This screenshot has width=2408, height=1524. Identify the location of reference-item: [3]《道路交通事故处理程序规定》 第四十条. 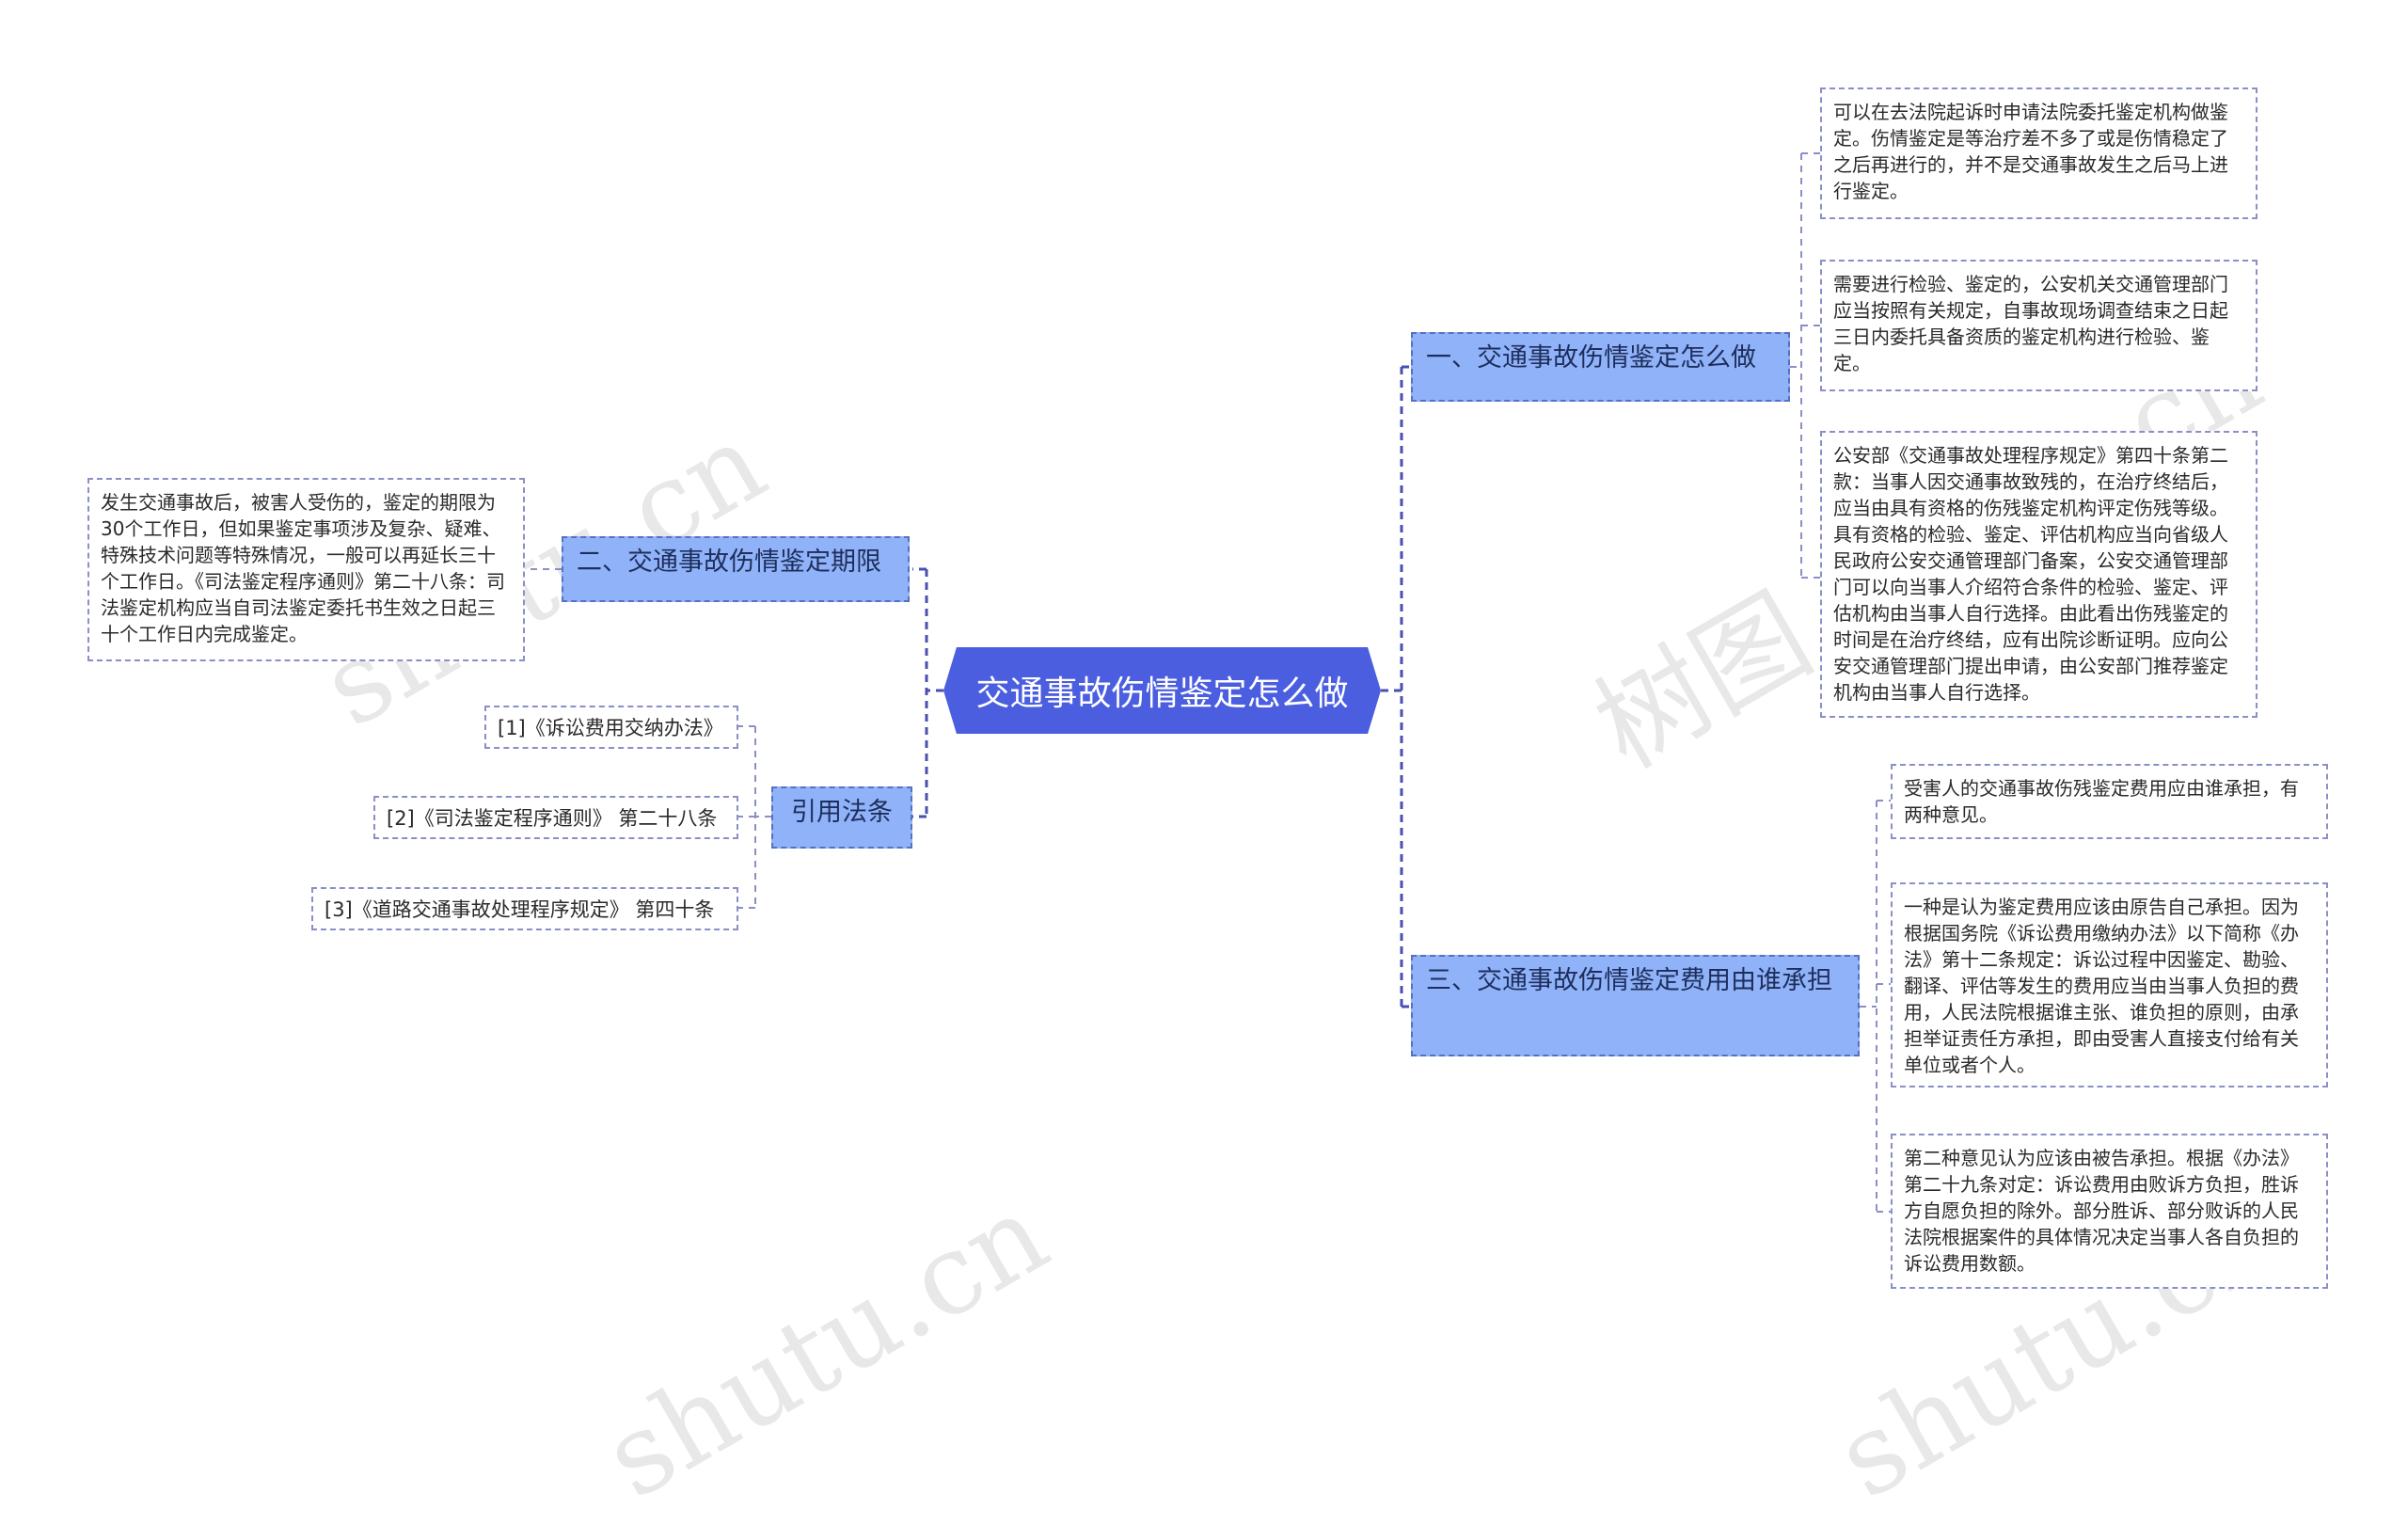
(525, 909).